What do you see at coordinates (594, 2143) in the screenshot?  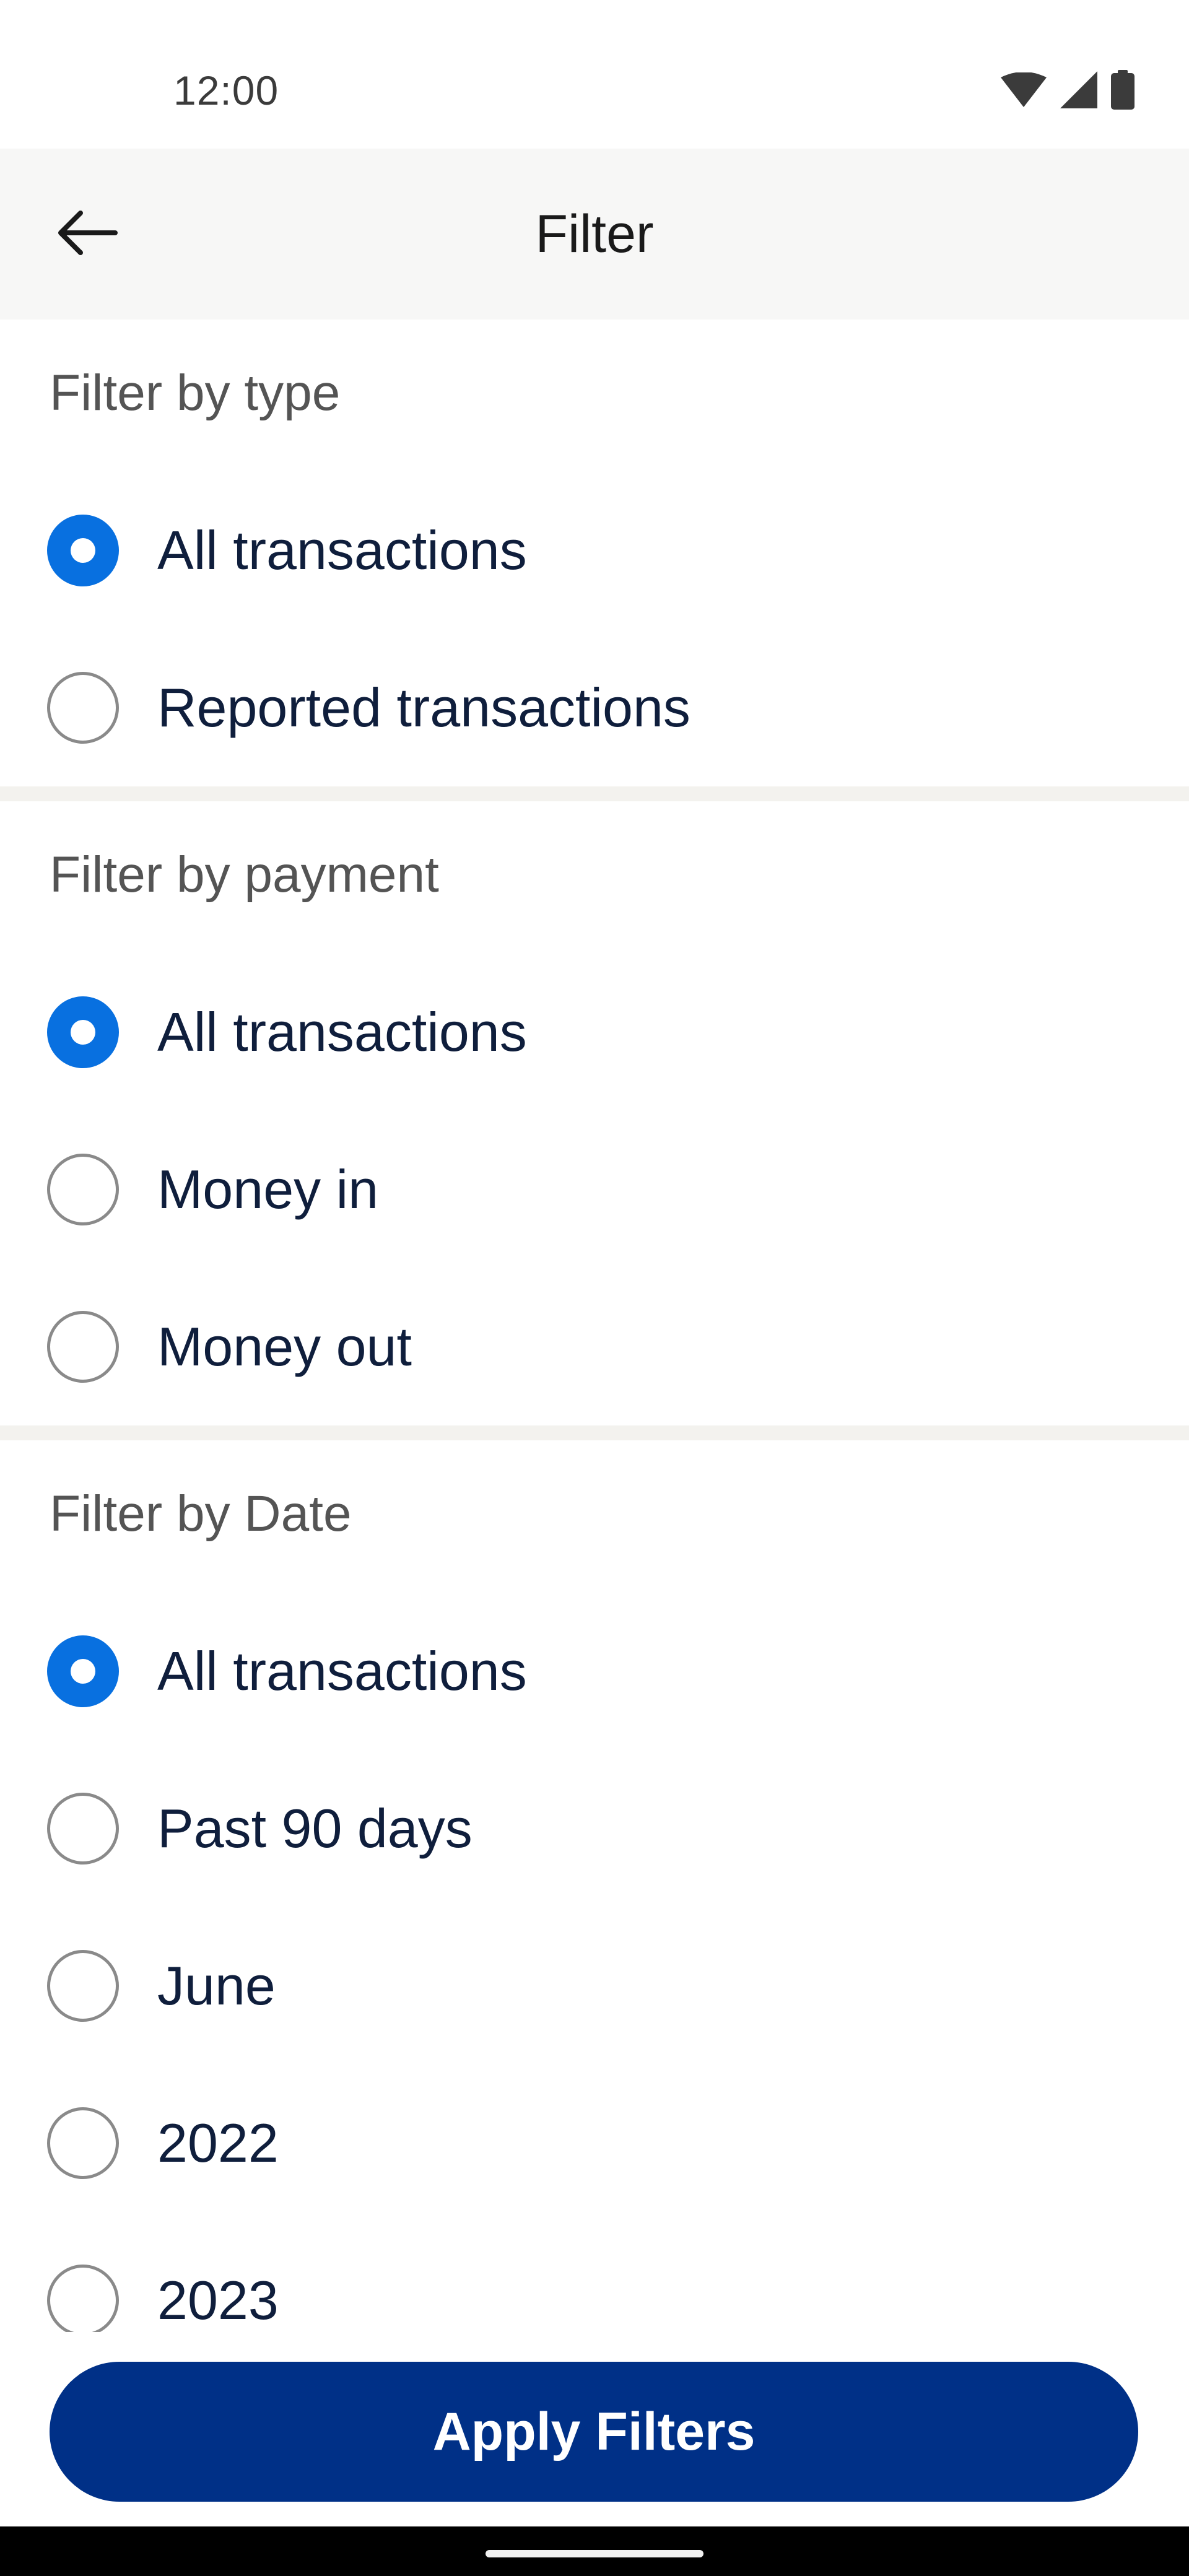 I see `radio-option-2022: 2022` at bounding box center [594, 2143].